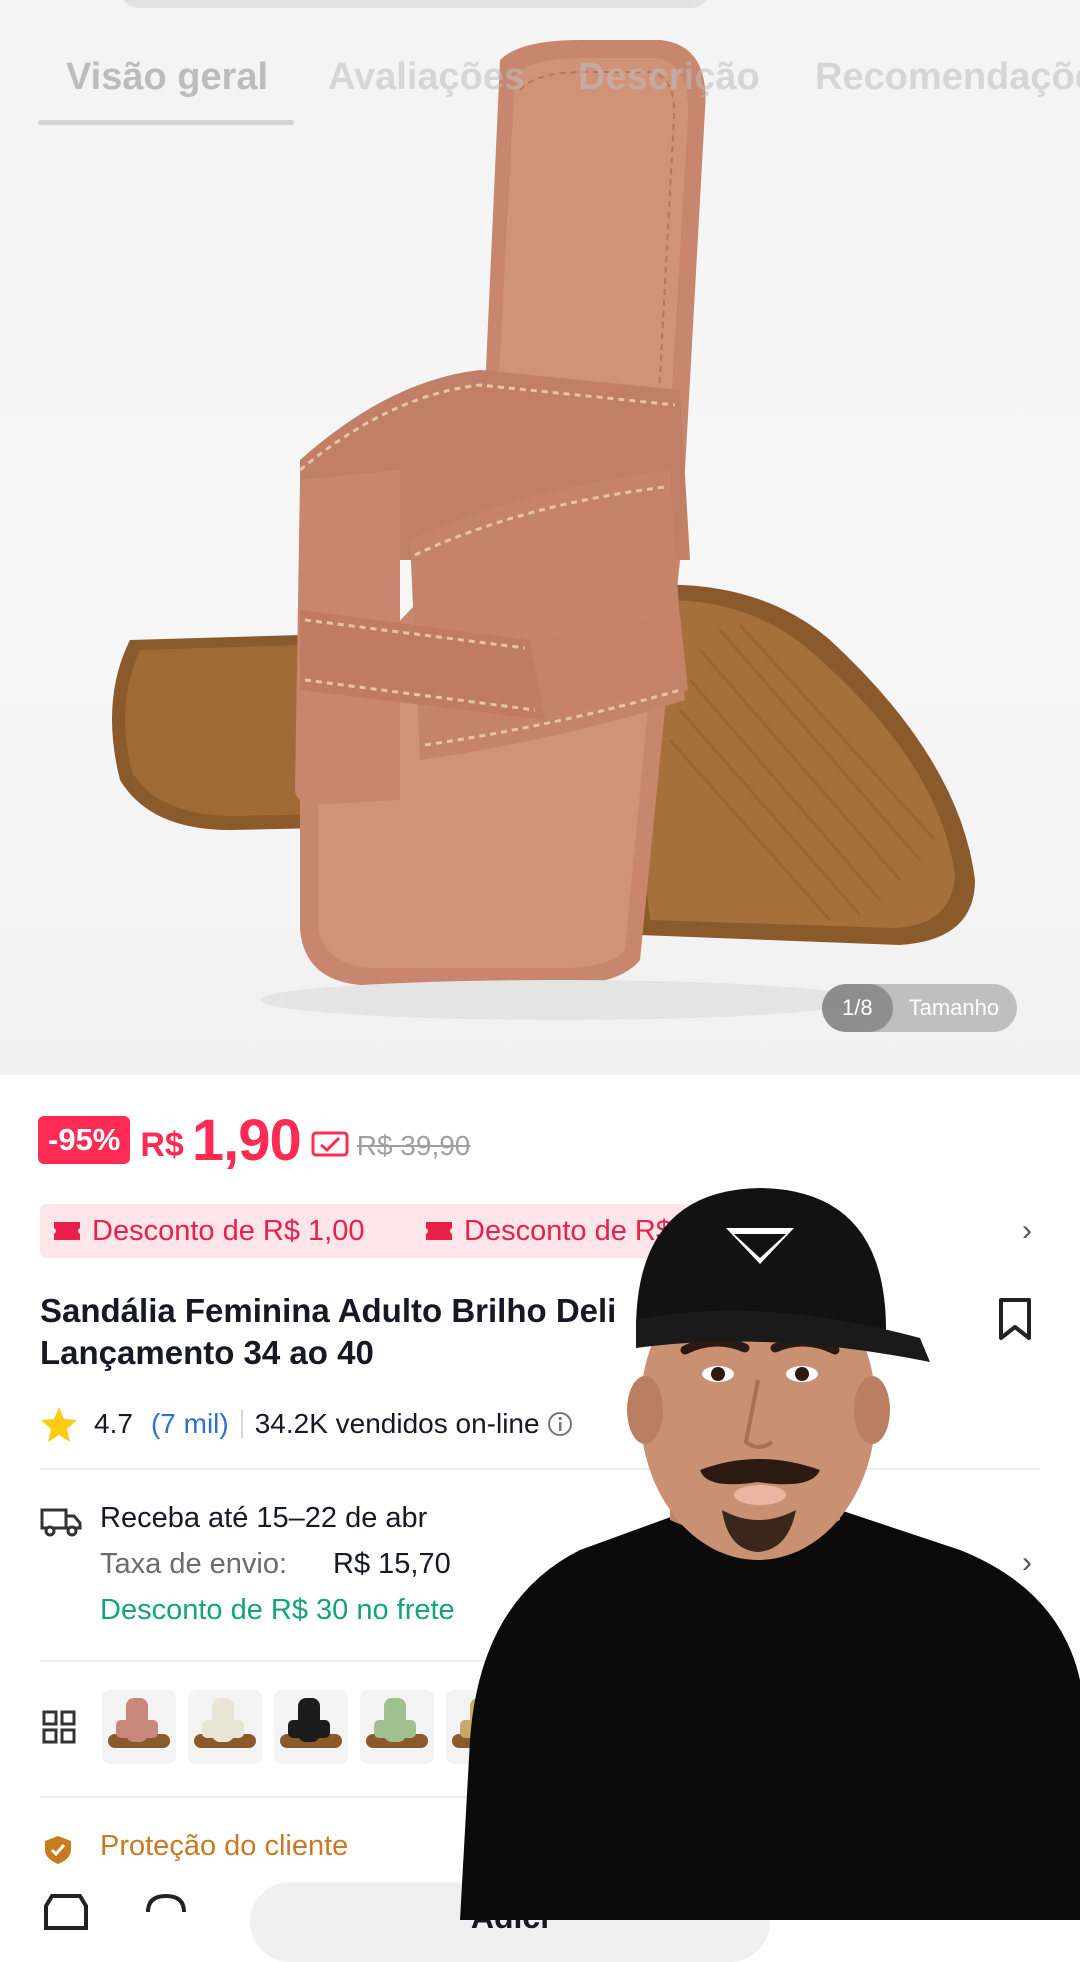 The image size is (1080, 1962). What do you see at coordinates (241, 1424) in the screenshot?
I see `divider` at bounding box center [241, 1424].